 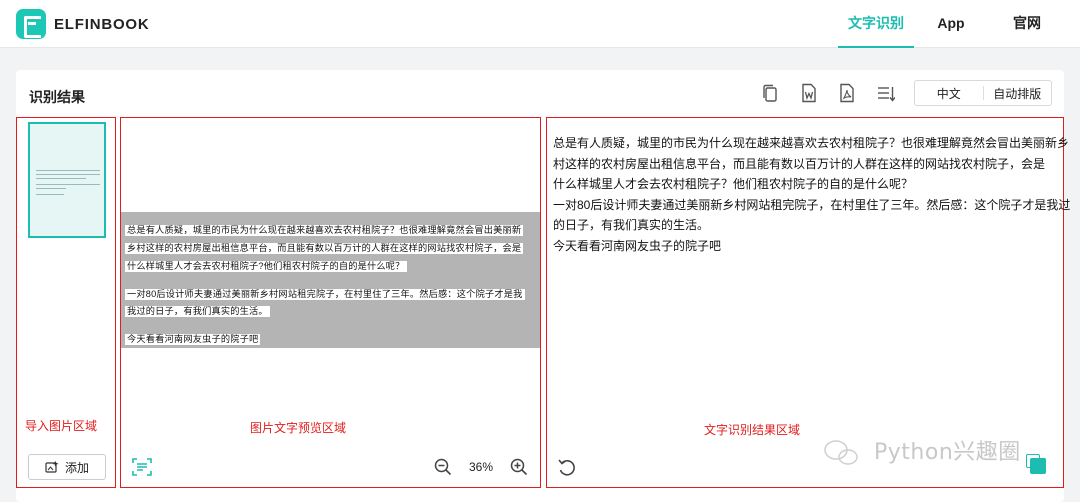 I want to click on logo: ELFINBOOK, so click(x=83, y=24).